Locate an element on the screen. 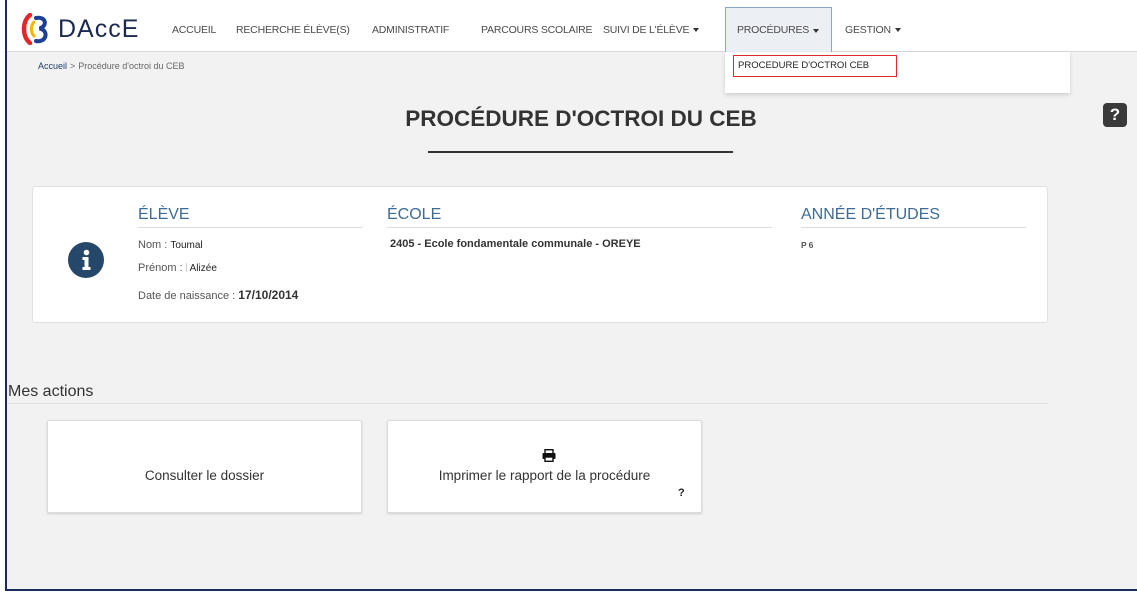 The image size is (1137, 597). student-first-name: Prénom : Alizée is located at coordinates (177, 268).